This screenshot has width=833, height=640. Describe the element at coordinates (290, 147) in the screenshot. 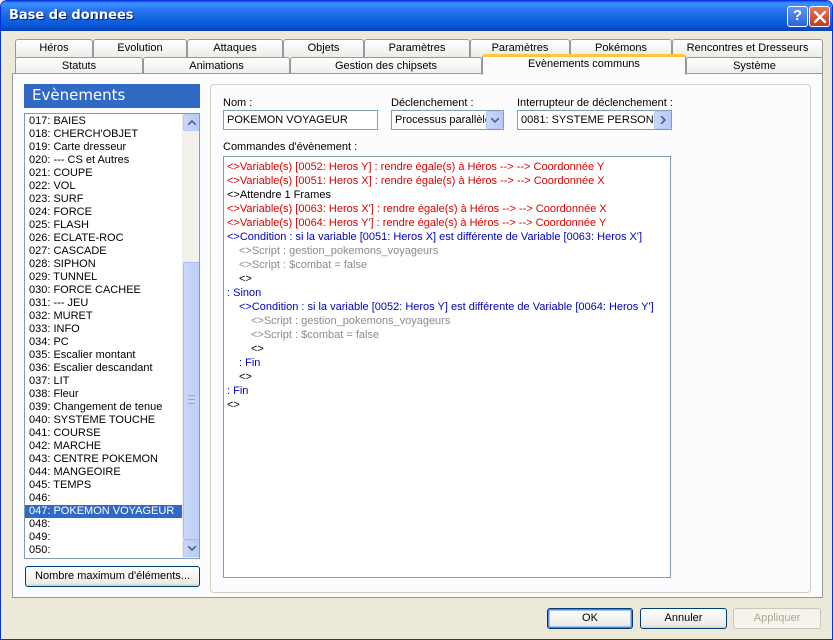

I see `commands-label: Commandes d'évènement :` at that location.